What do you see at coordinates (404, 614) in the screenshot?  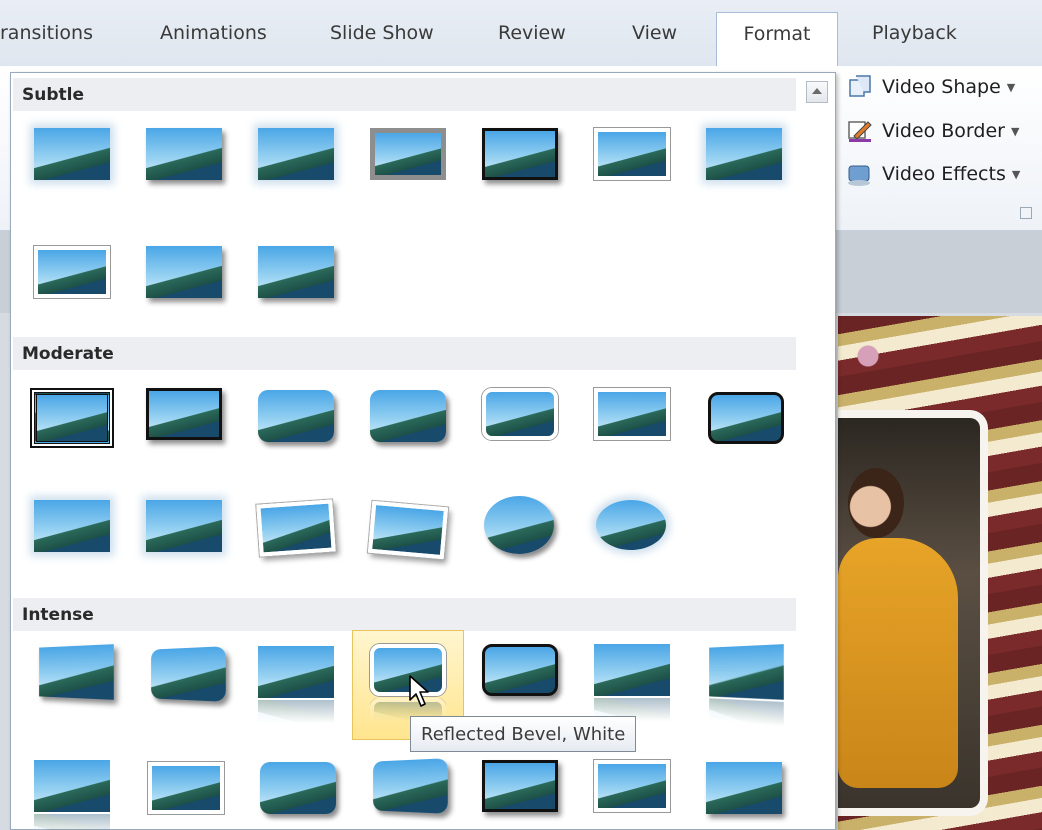 I see `section-header-intense: Intense` at bounding box center [404, 614].